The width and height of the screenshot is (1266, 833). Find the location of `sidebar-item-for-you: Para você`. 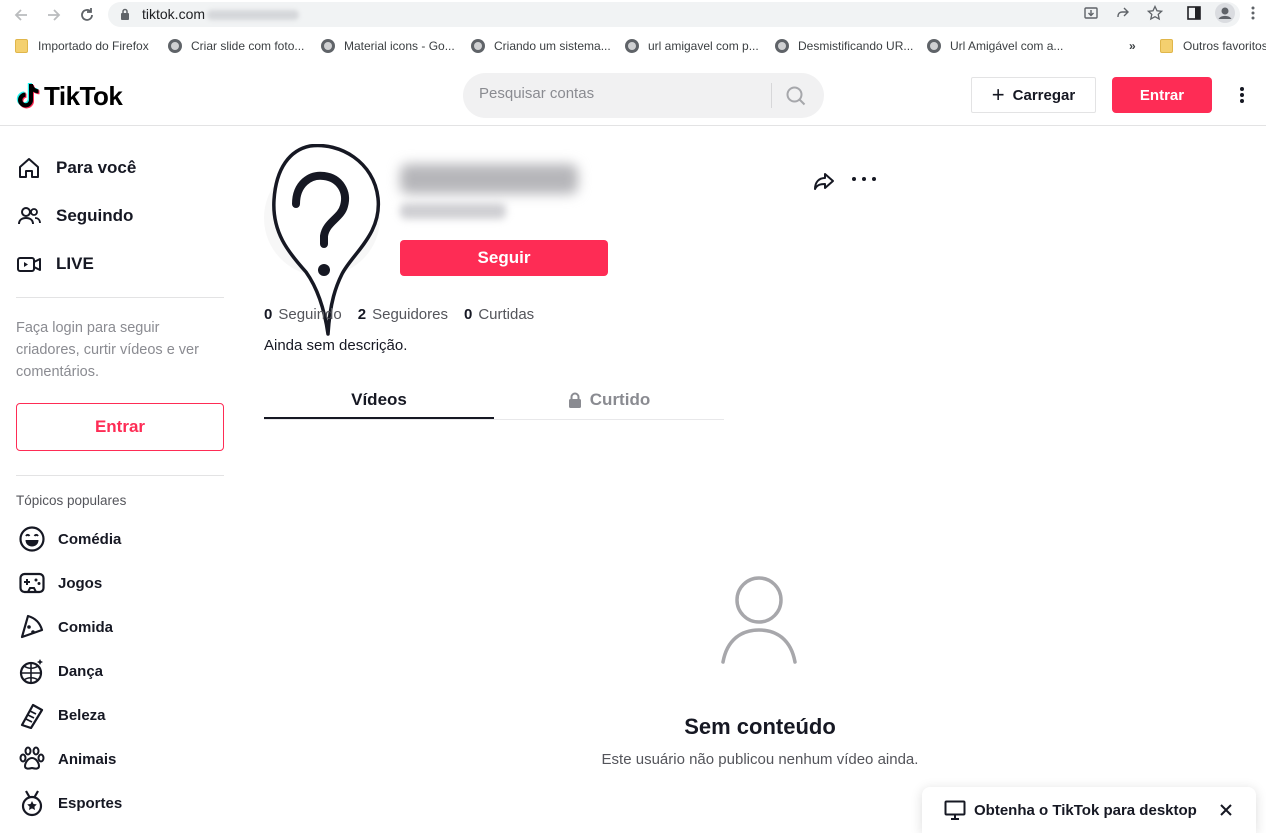

sidebar-item-for-you: Para você is located at coordinates (76, 168).